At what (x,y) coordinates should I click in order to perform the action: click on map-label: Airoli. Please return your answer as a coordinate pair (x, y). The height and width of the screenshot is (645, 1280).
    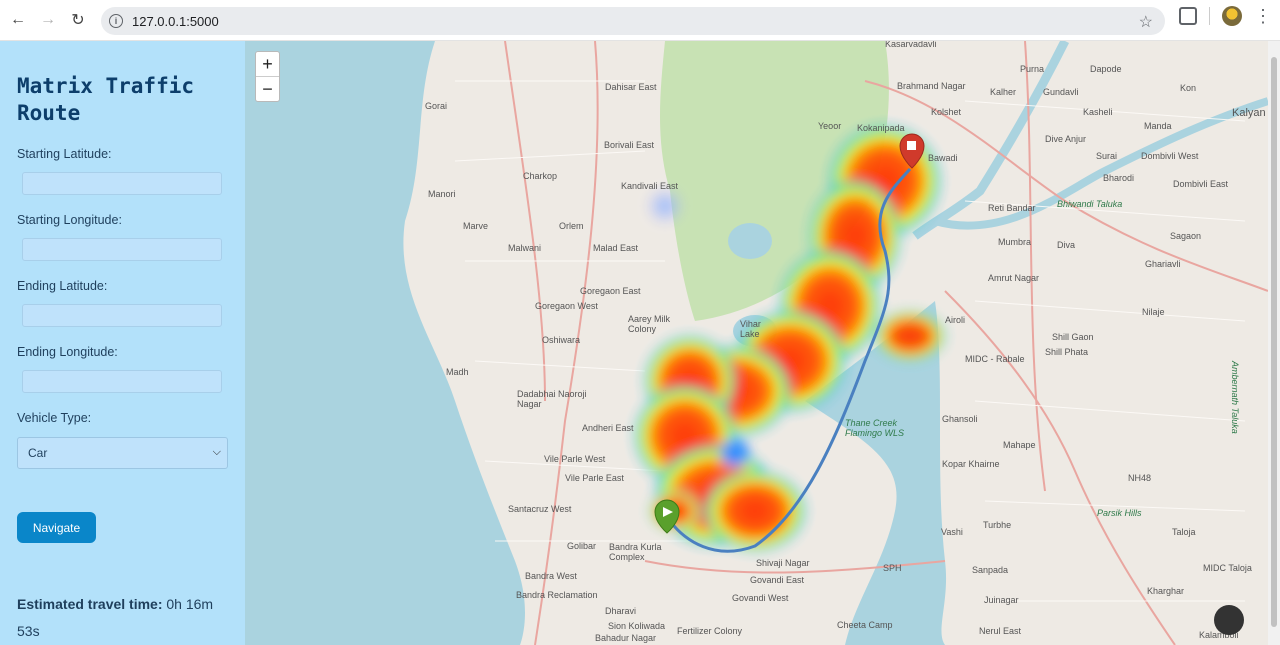
    Looking at the image, I should click on (955, 320).